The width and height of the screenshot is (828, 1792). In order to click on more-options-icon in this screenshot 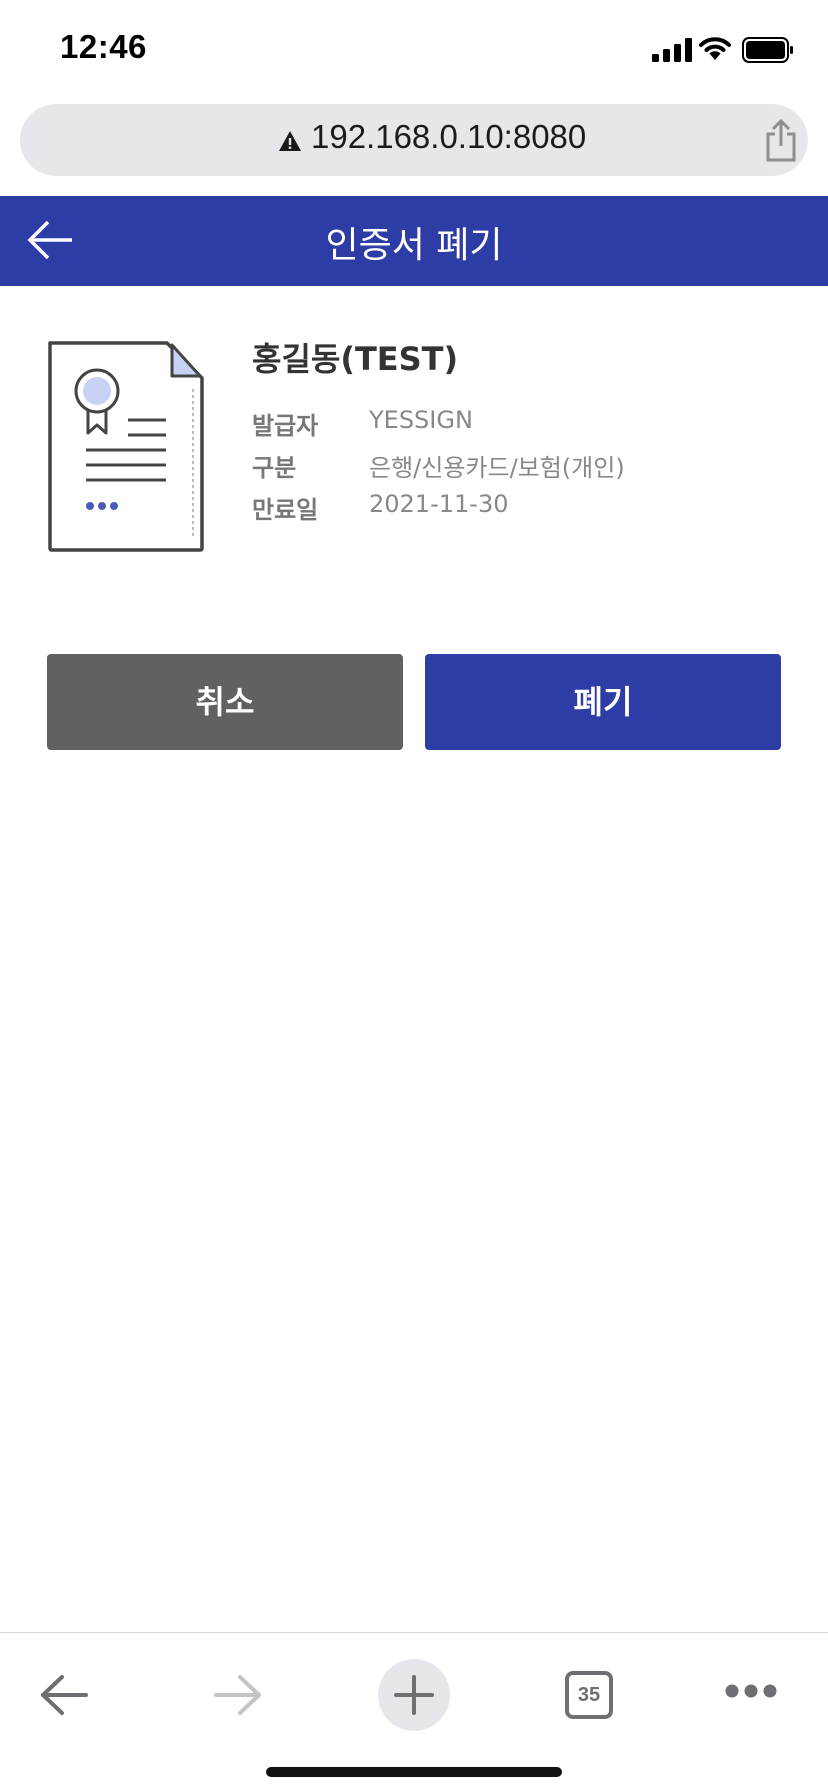, I will do `click(751, 1691)`.